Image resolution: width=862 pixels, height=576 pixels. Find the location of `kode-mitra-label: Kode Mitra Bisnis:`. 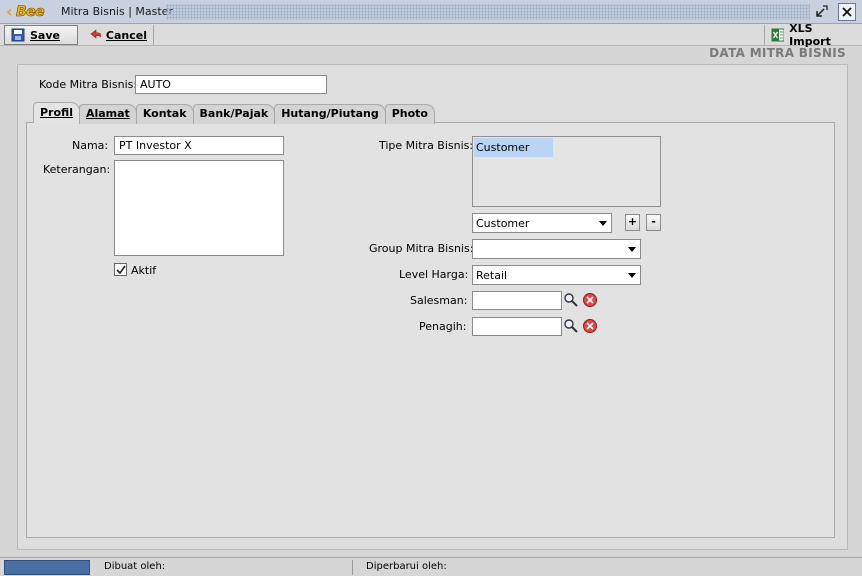

kode-mitra-label: Kode Mitra Bisnis: is located at coordinates (88, 84).